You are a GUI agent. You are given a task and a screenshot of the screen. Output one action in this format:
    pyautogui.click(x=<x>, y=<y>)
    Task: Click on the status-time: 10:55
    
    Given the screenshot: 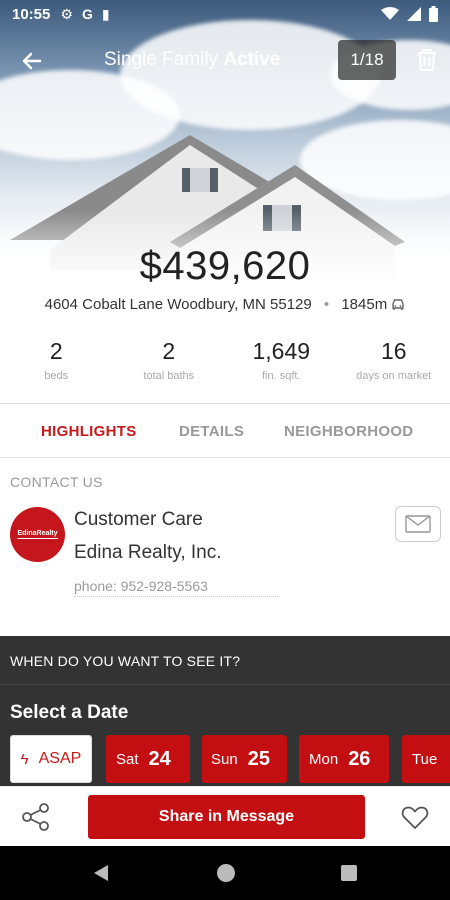 What is the action you would take?
    pyautogui.click(x=31, y=14)
    